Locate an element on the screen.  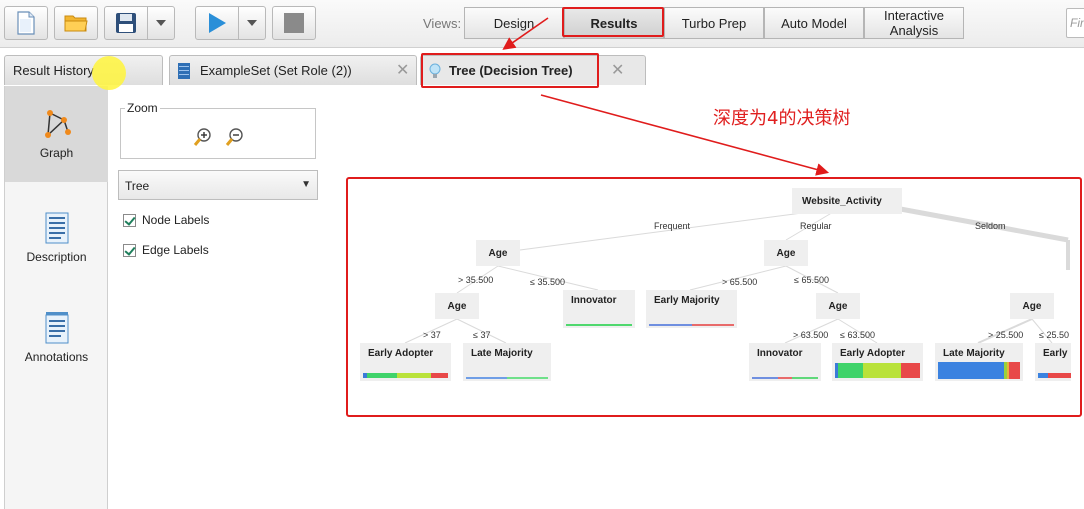
annotation-text: 深度为4的决策树 is located at coordinates (782, 118).